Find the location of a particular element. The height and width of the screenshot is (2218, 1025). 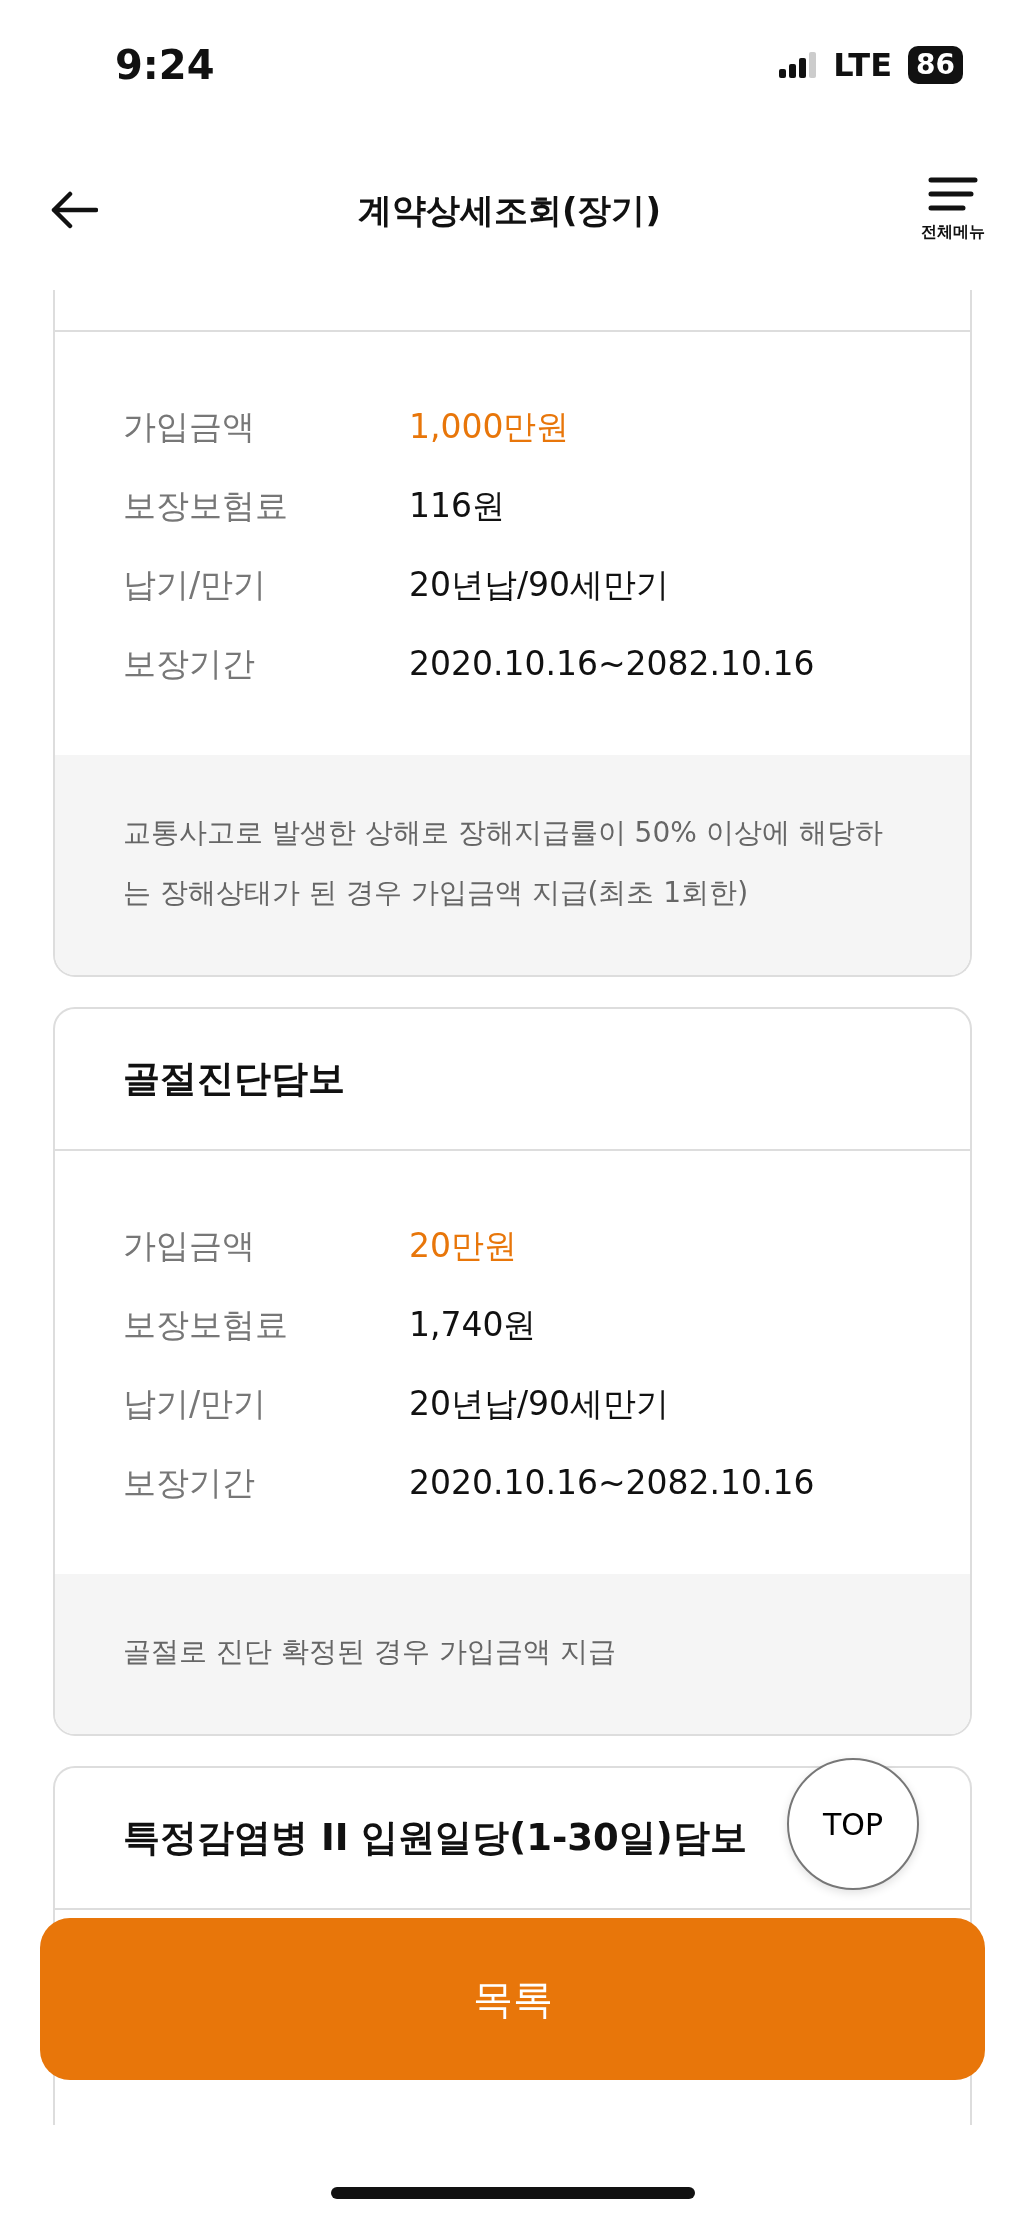

menu-icon is located at coordinates (953, 194).